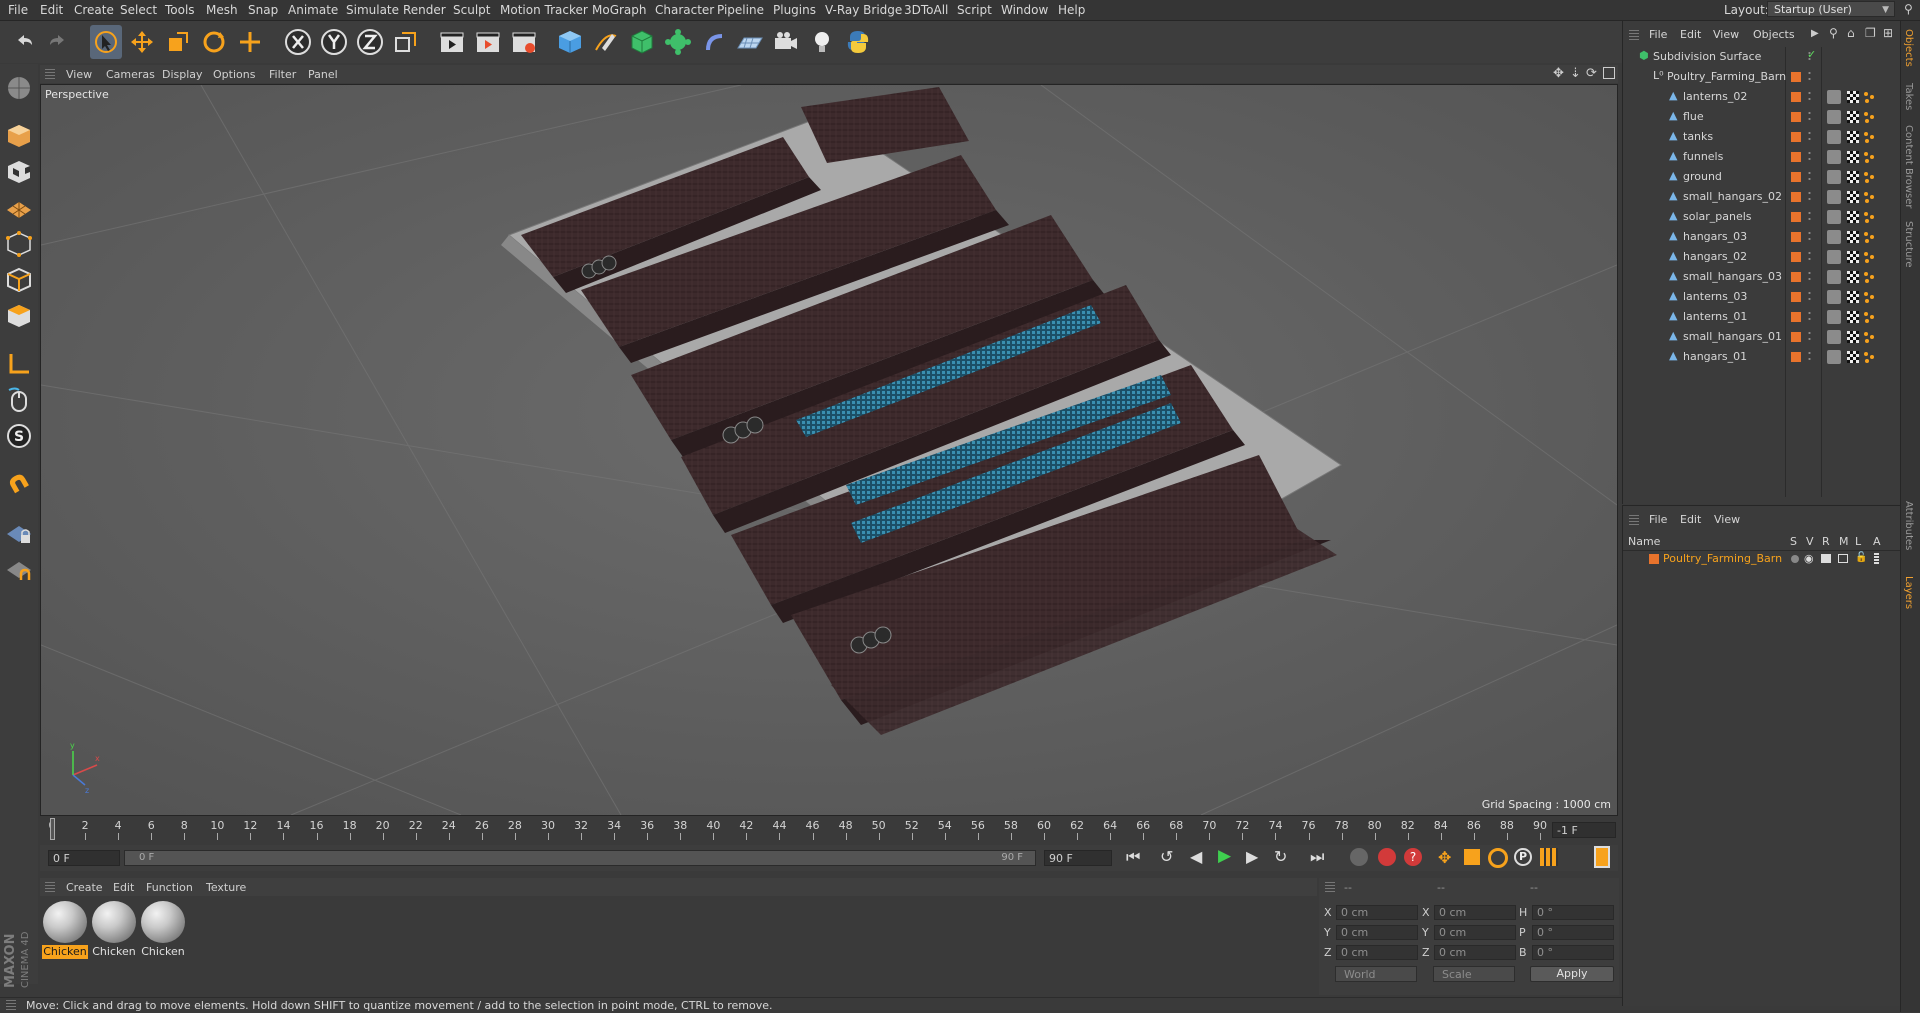  Describe the element at coordinates (1793, 541) in the screenshot. I see `layer-column-s: S` at that location.